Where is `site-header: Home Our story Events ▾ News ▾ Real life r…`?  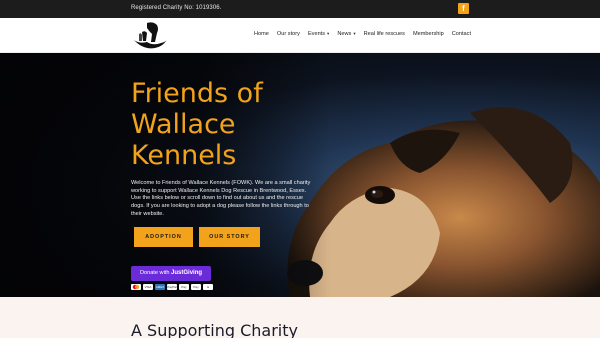
site-header: Home Our story Events ▾ News ▾ Real life r… is located at coordinates (300, 35).